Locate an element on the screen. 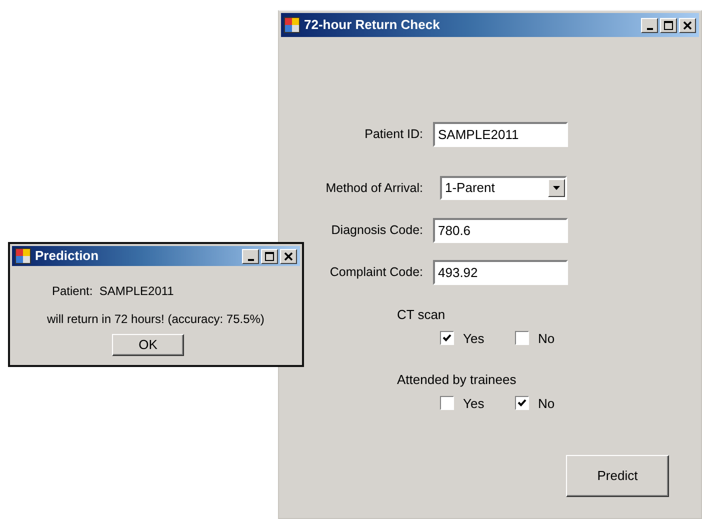  field-label: Method of Arrival: is located at coordinates (374, 188).